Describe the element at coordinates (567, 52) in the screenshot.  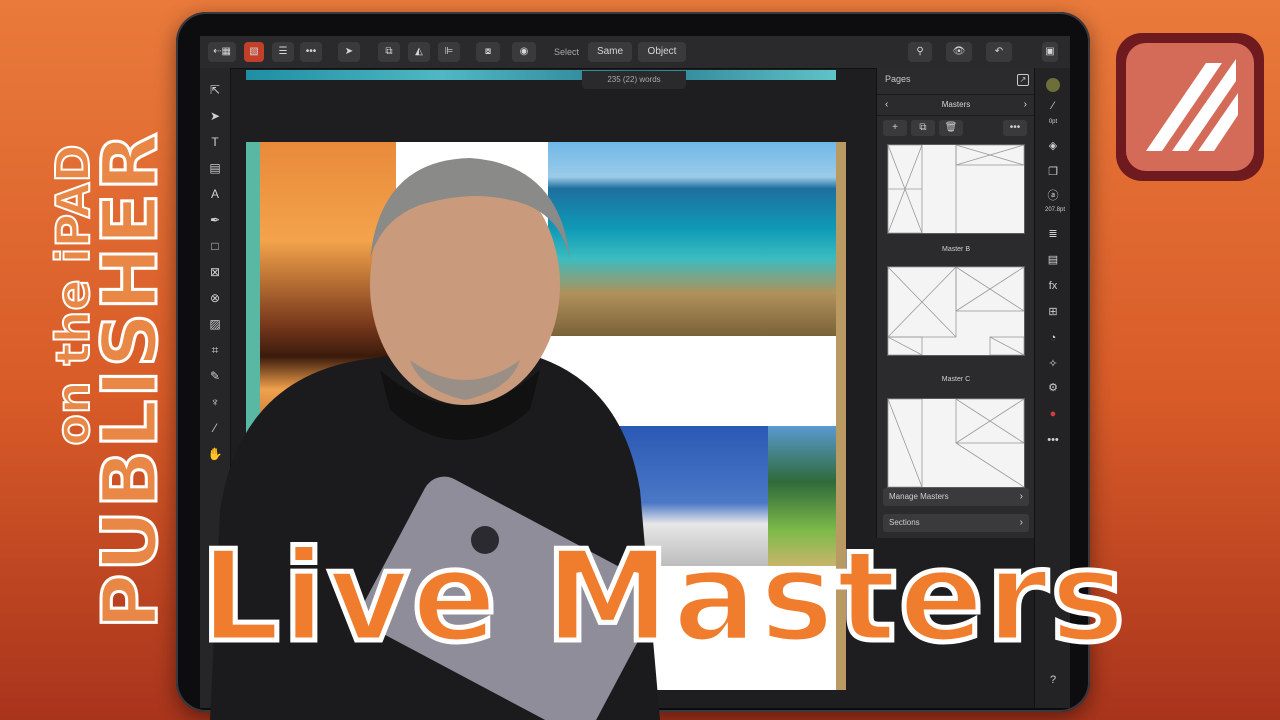
I see `select-label: Select` at that location.